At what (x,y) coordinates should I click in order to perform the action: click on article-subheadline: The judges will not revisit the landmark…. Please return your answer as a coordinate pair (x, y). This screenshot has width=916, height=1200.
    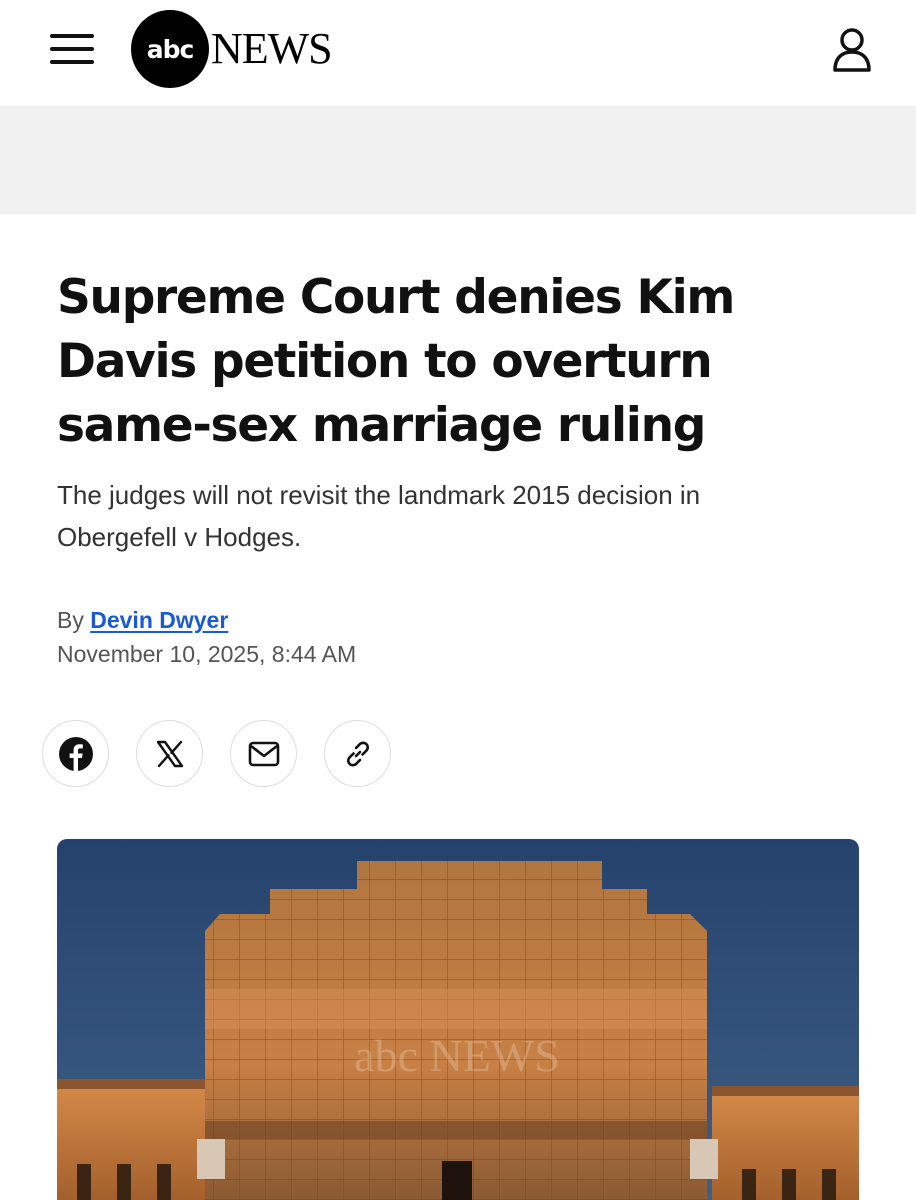
    Looking at the image, I should click on (379, 516).